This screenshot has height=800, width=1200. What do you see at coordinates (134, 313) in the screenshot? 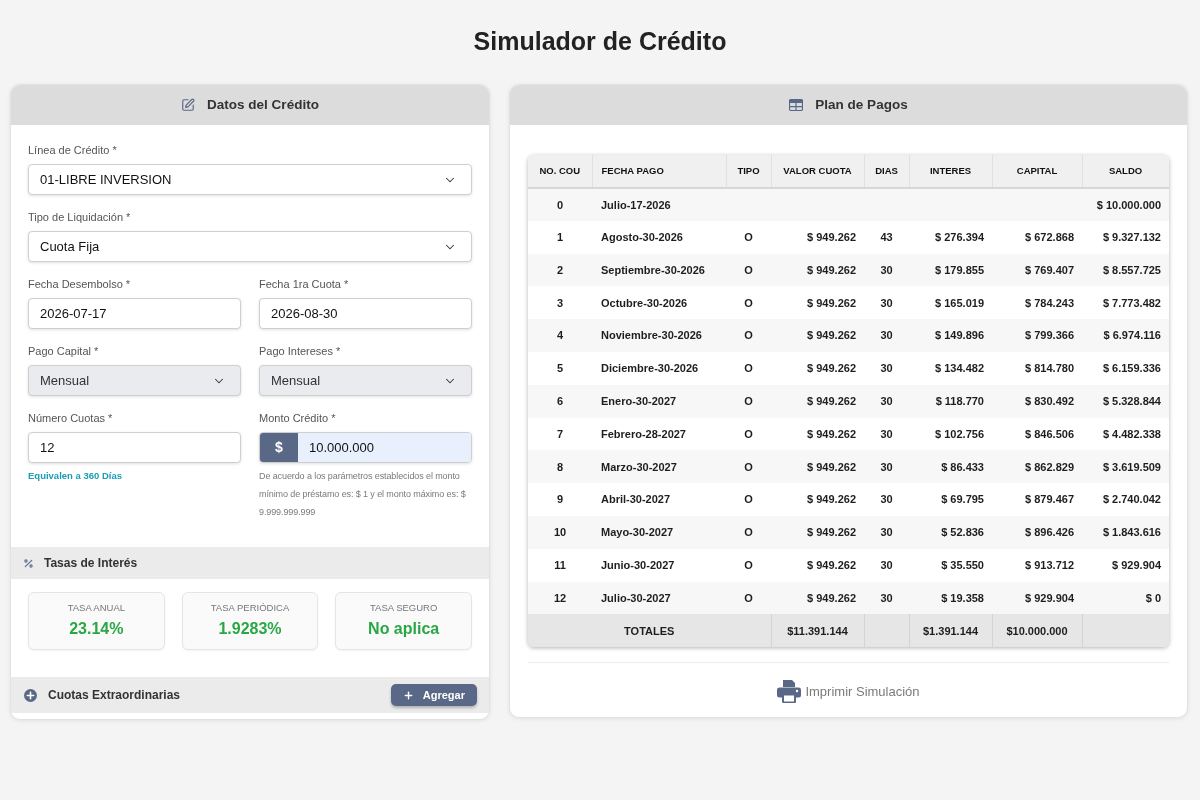
I see `date-field: 2026-07-17` at bounding box center [134, 313].